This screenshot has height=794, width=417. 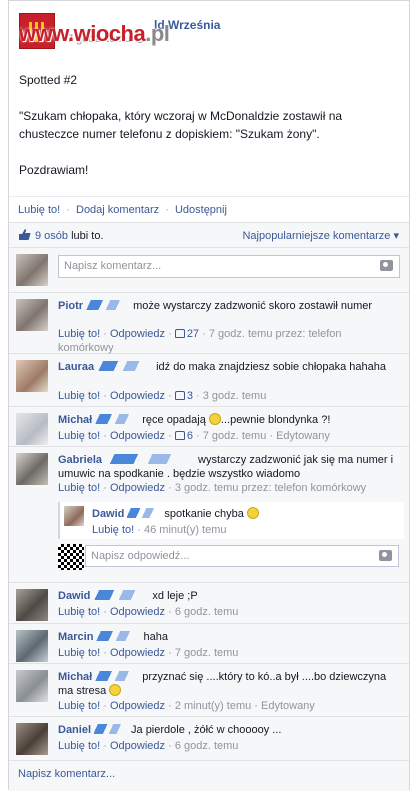 I want to click on comment-time: 2 minut(y) temu · Edytowany, so click(x=244, y=706).